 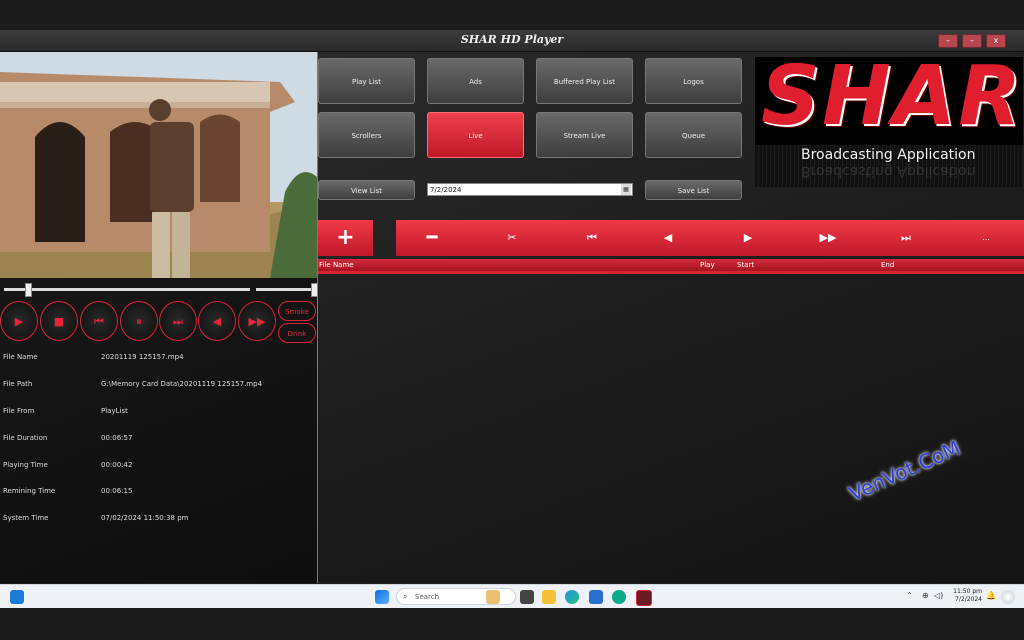 What do you see at coordinates (512, 596) in the screenshot?
I see `windows-taskbar: Search ⌕ ⌃ ⊕ ◁) 11:50 pm 7/2/2024 🔔` at bounding box center [512, 596].